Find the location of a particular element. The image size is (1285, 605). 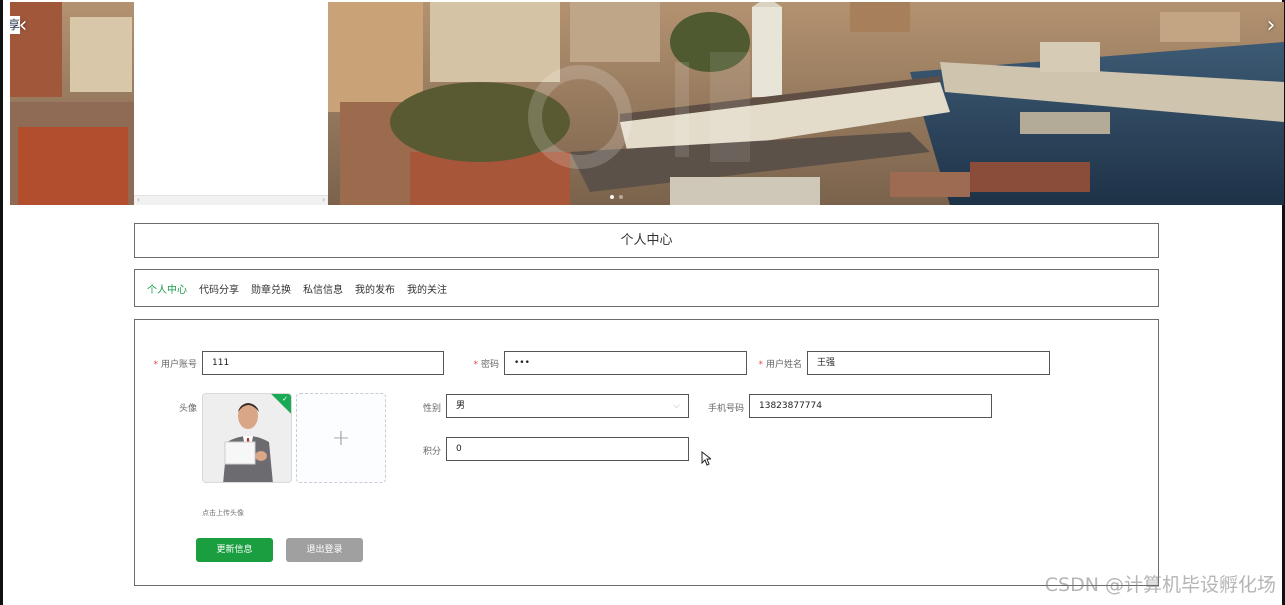

username-input: 111 is located at coordinates (323, 363).